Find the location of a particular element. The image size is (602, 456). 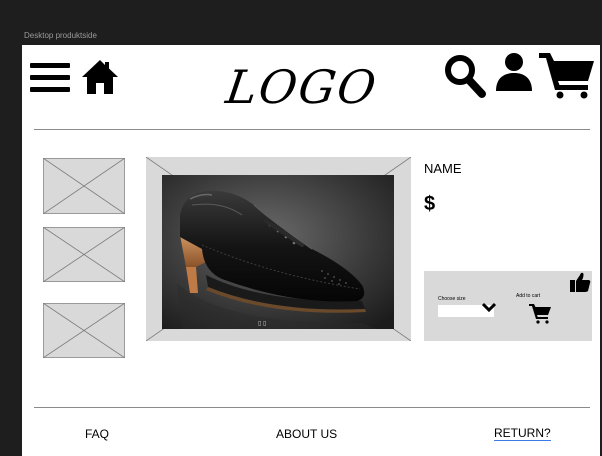

footer-link-return: RETURN? is located at coordinates (522, 434).